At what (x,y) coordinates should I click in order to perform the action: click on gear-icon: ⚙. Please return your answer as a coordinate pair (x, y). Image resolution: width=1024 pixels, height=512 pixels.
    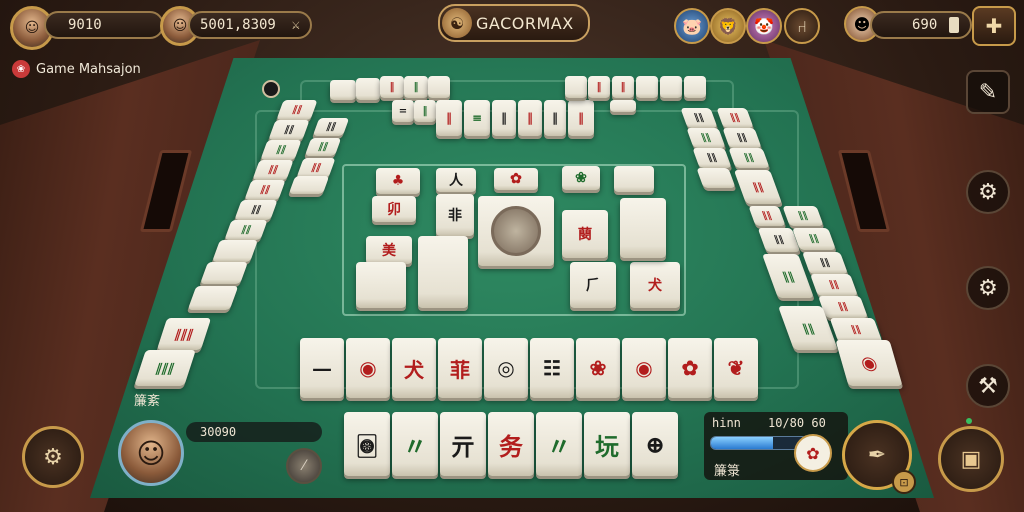
    Looking at the image, I should click on (53, 457).